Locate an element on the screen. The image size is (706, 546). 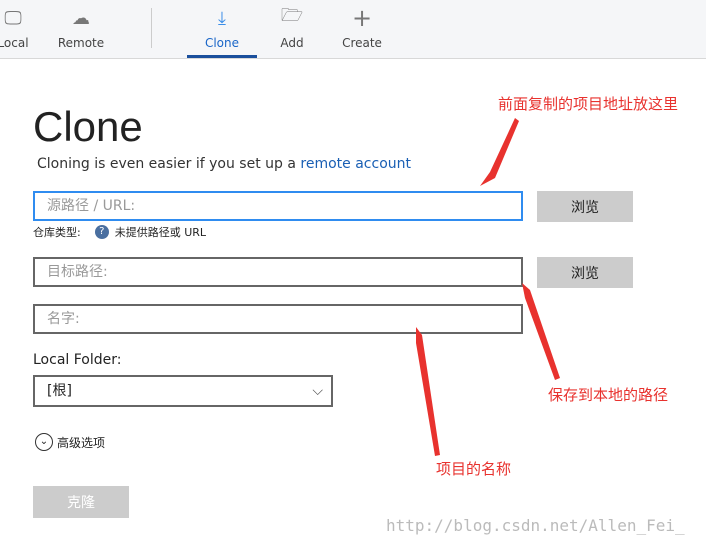
annotation-arrows is located at coordinates (488, 287).